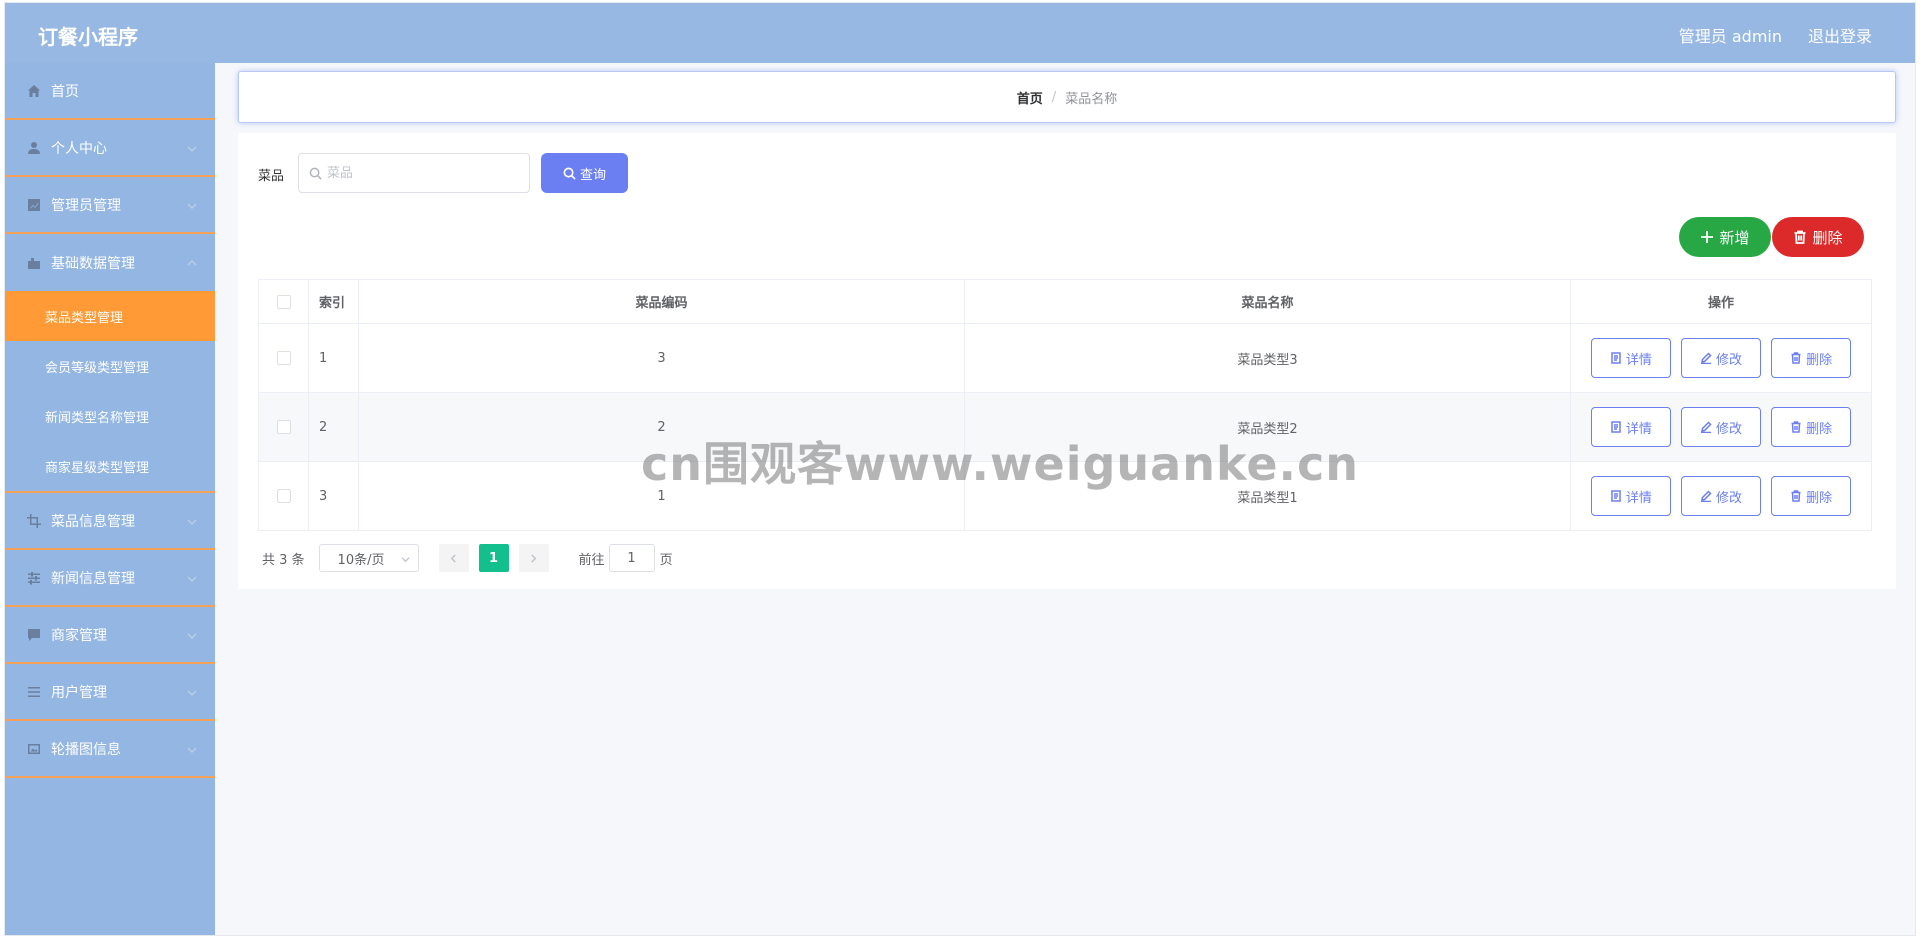 Image resolution: width=1920 pixels, height=938 pixels. I want to click on sidebar-item-dish-info: 菜品信息管理, so click(110, 521).